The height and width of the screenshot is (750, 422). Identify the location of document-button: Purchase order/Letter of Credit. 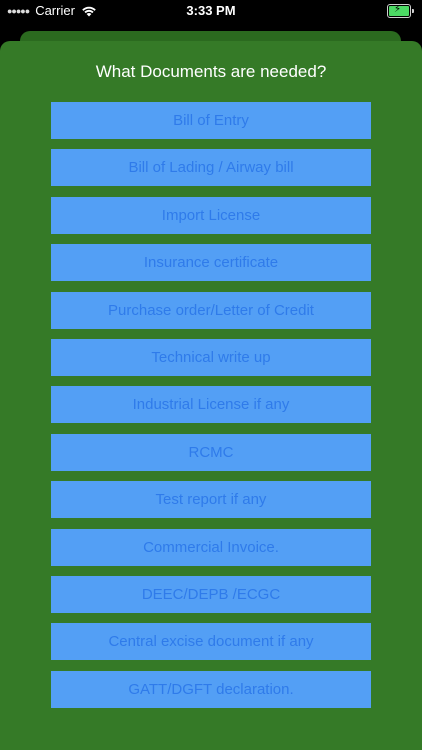
(211, 310).